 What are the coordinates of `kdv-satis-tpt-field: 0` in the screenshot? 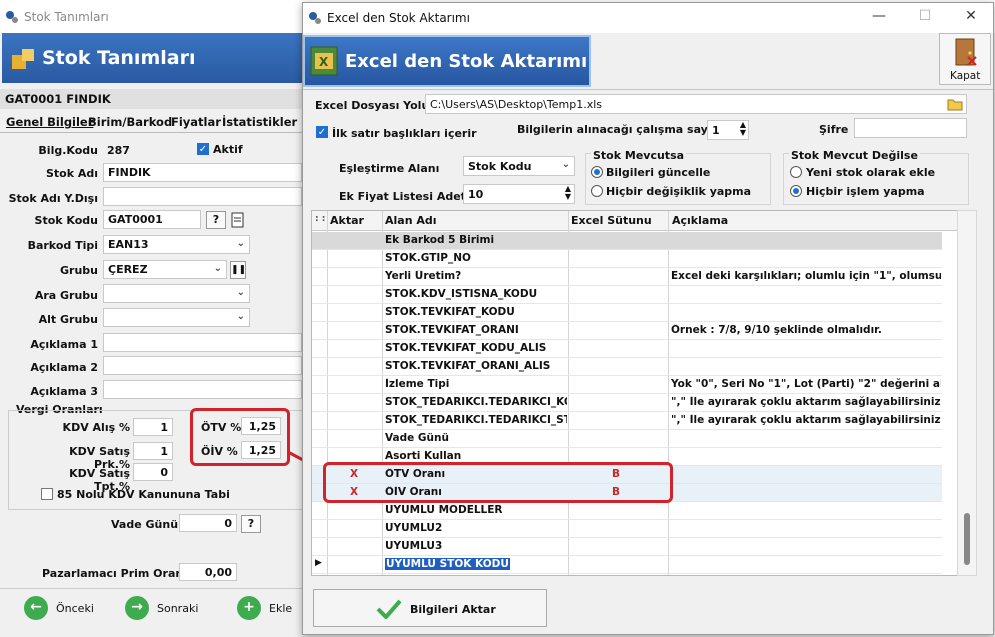 It's located at (153, 472).